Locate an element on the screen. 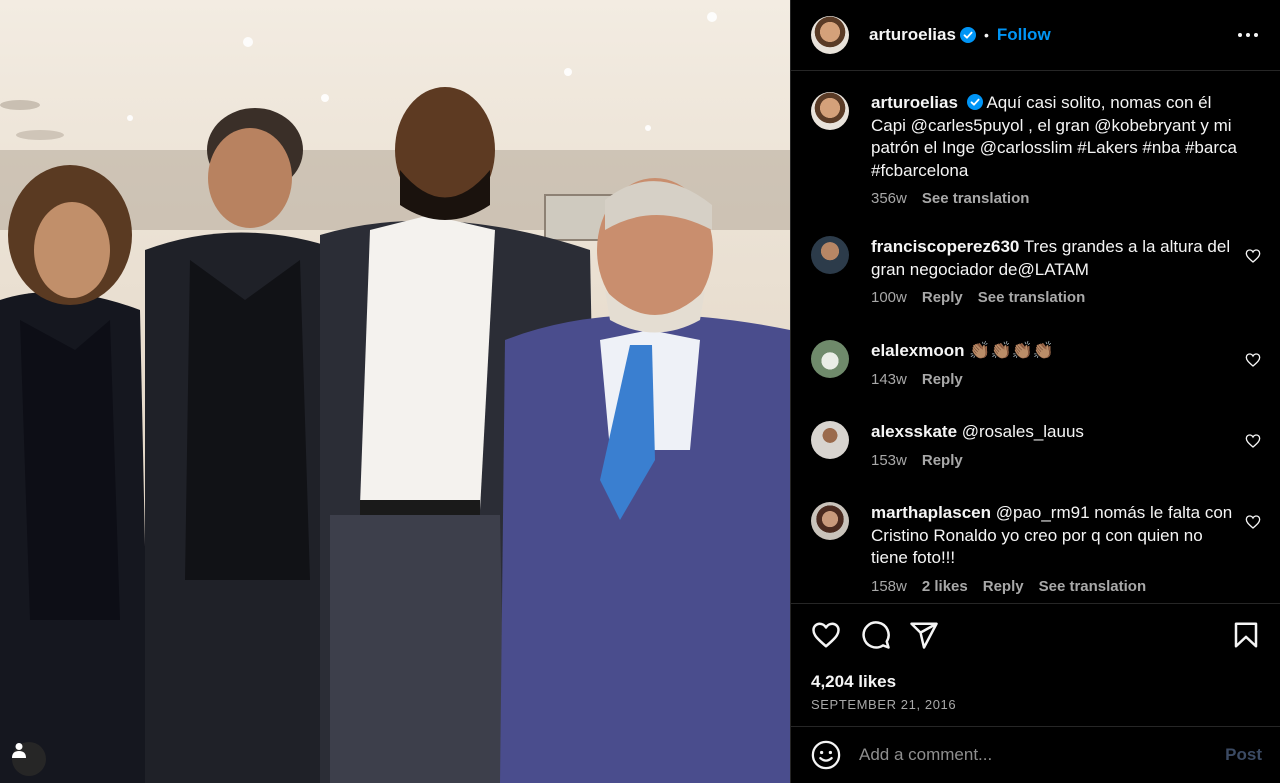 The image size is (1280, 783). post-comment-button: Post is located at coordinates (1243, 755).